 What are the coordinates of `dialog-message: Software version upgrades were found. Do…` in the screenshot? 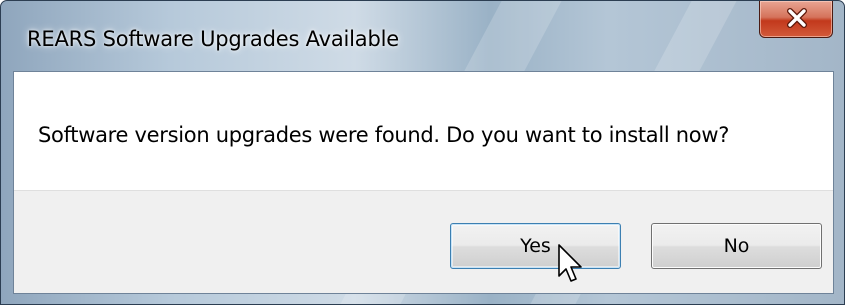 It's located at (384, 135).